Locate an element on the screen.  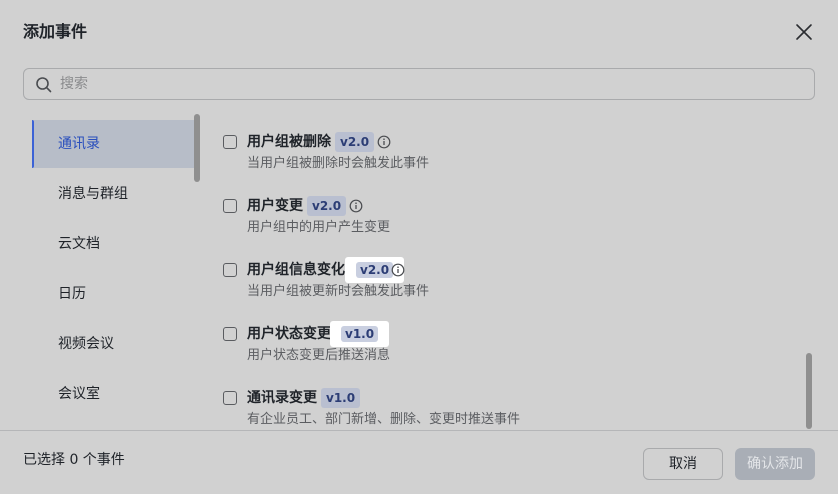
event-description: 用户状态变更后推送消息 is located at coordinates (319, 355).